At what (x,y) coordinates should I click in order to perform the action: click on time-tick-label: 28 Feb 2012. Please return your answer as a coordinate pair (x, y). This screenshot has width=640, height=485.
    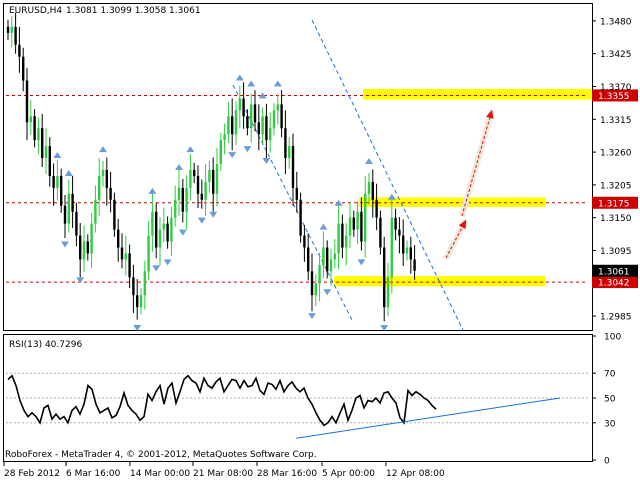
    Looking at the image, I should click on (32, 474).